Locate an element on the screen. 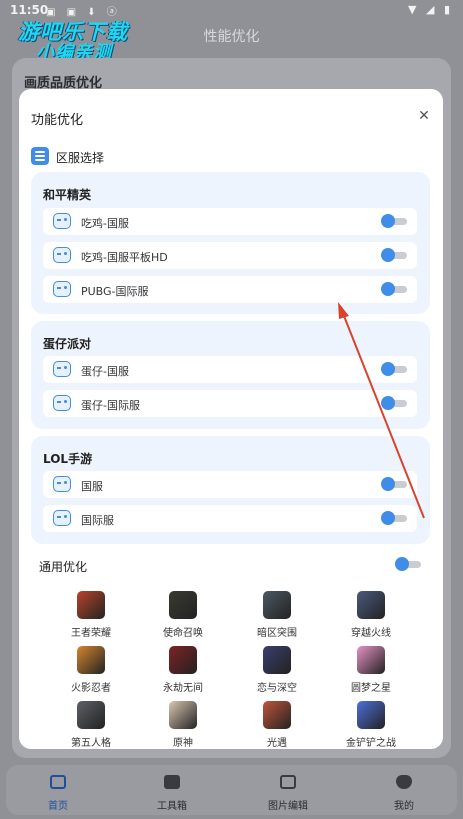  group-peacekeeper: 和平精英 吃鸡-国服 吃鸡-国服平板HD PUBG-国际服 is located at coordinates (230, 243).